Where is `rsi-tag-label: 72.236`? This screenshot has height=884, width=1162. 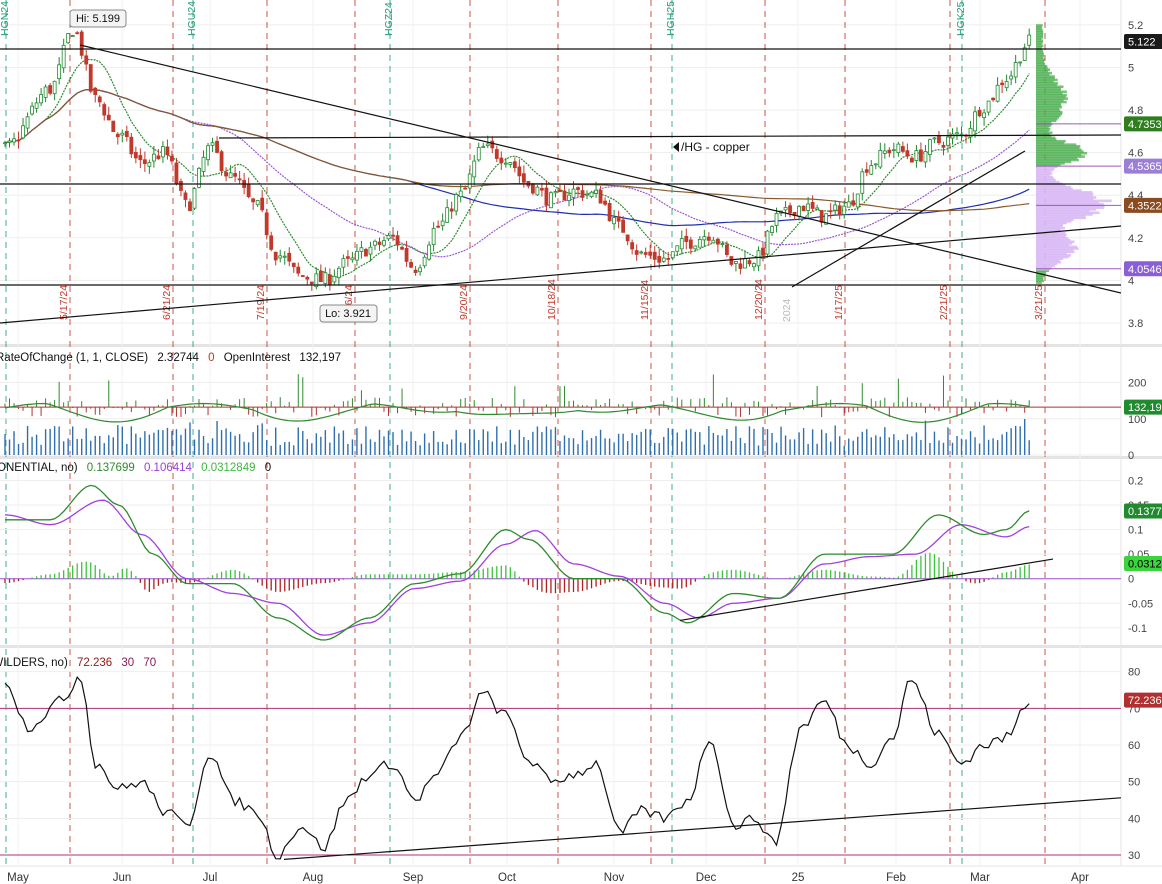
rsi-tag-label: 72.236 is located at coordinates (1145, 701).